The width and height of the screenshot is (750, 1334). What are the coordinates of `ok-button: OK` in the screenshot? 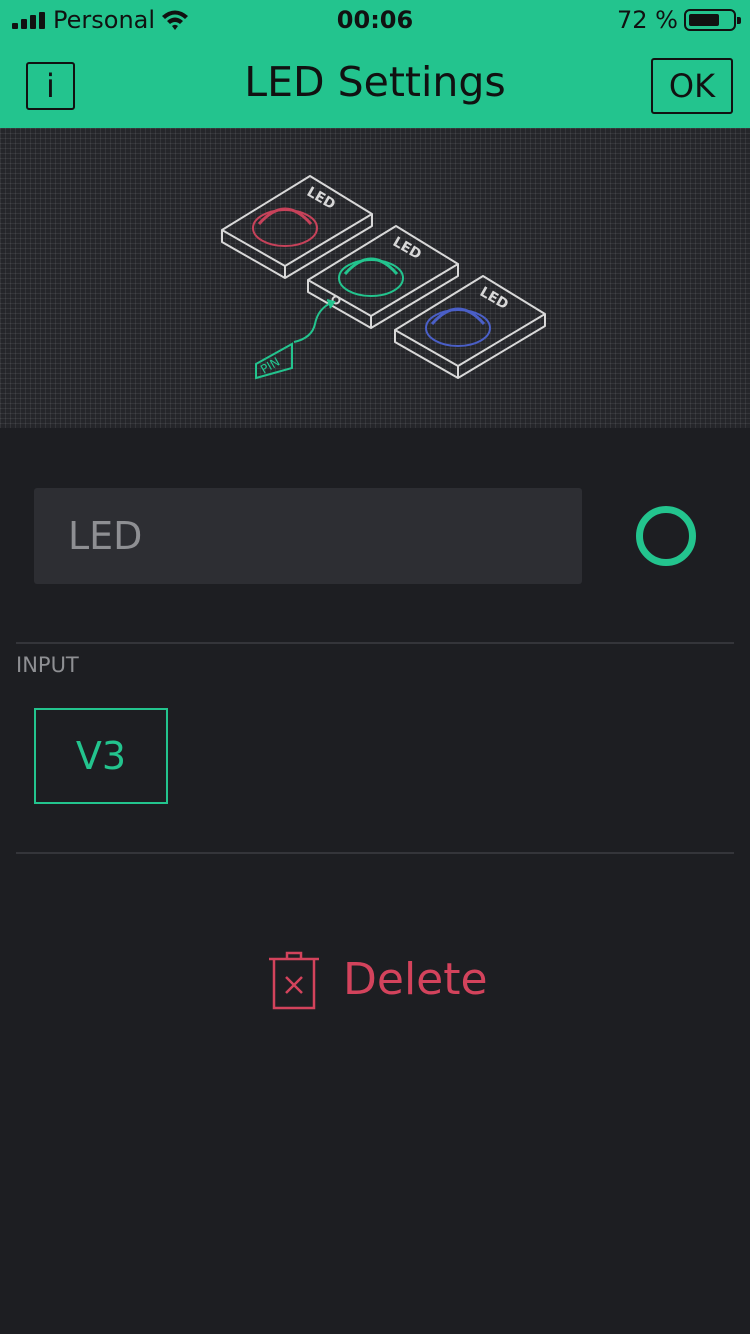 It's located at (692, 86).